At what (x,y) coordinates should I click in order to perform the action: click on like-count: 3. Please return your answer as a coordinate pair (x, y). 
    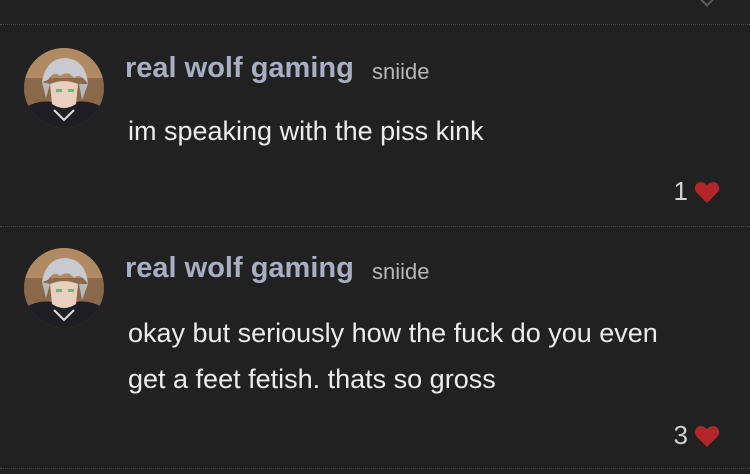
    Looking at the image, I should click on (680, 435).